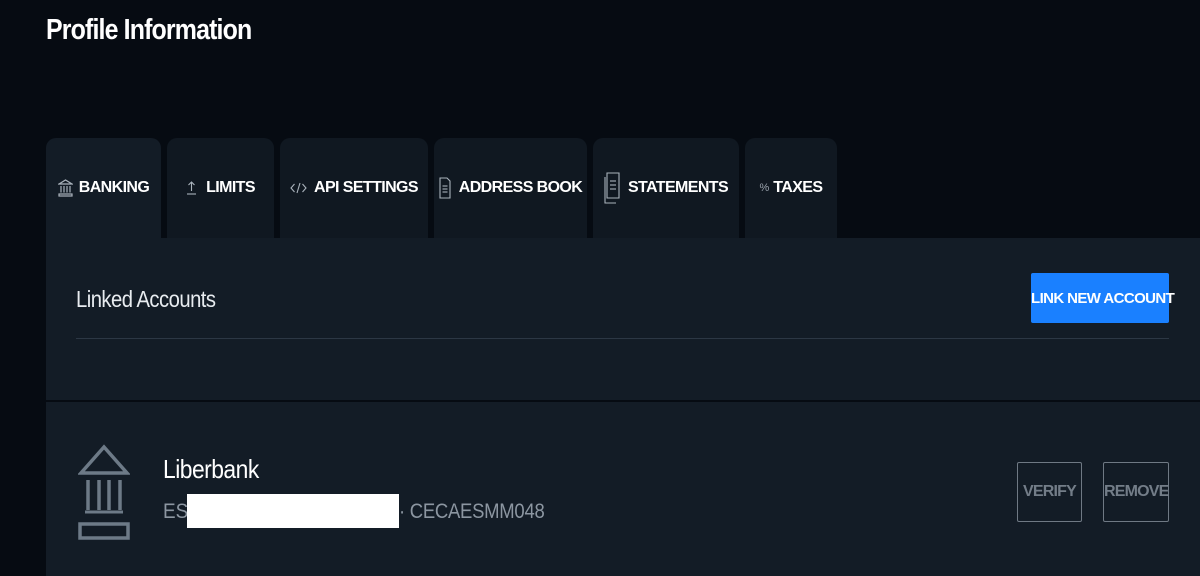 The width and height of the screenshot is (1200, 576). What do you see at coordinates (1049, 492) in the screenshot?
I see `verify-button: VERIFY` at bounding box center [1049, 492].